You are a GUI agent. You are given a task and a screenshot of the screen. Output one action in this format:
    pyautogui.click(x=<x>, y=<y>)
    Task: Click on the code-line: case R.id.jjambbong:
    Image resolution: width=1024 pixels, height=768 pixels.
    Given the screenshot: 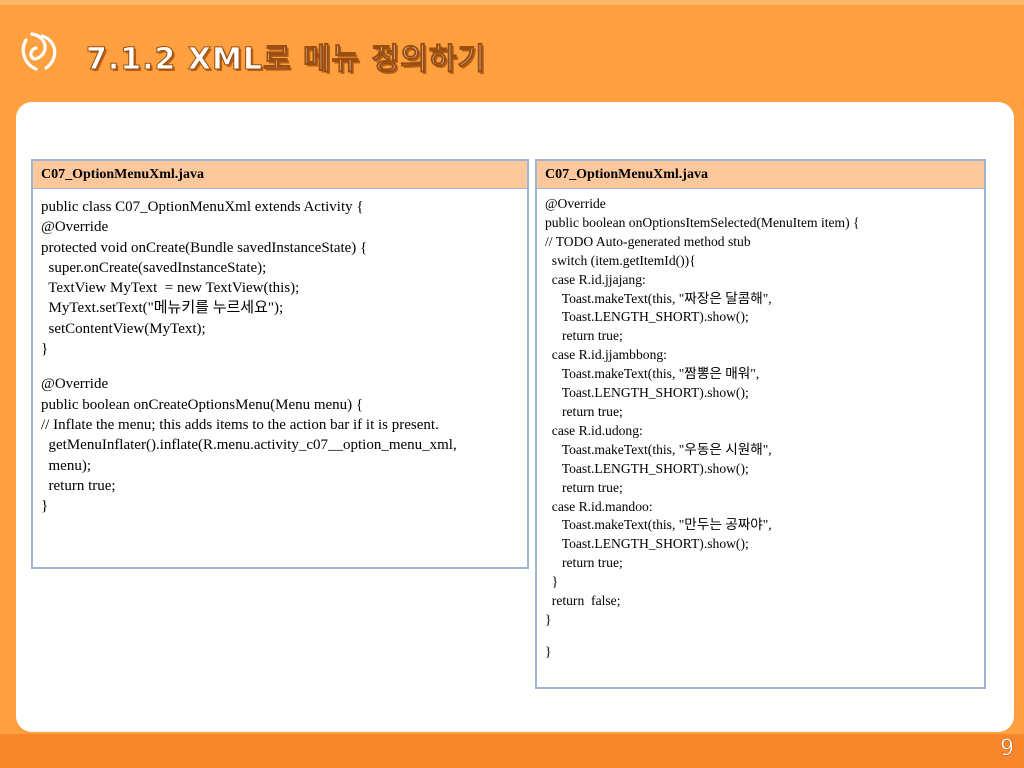 What is the action you would take?
    pyautogui.click(x=606, y=355)
    